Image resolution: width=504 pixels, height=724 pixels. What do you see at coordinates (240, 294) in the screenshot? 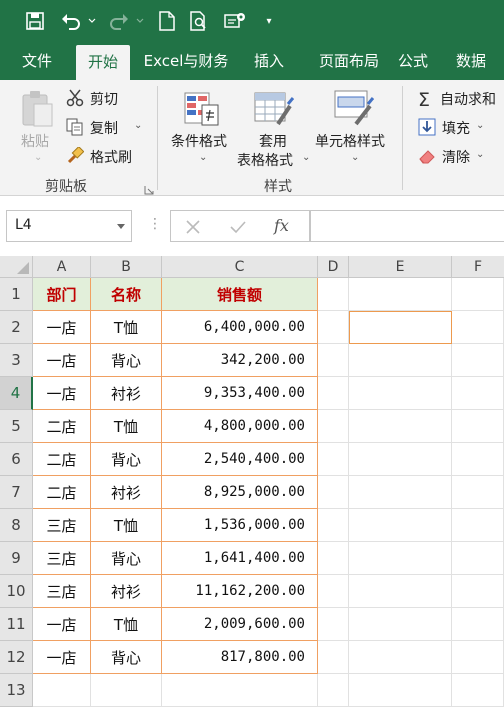
I see `cell-c1: 销售额` at bounding box center [240, 294].